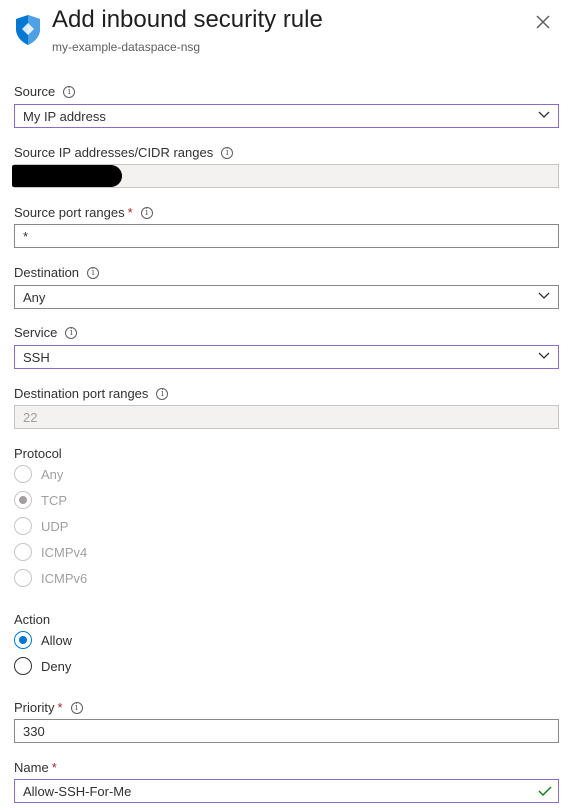 The image size is (569, 811). Describe the element at coordinates (32, 619) in the screenshot. I see `action-label: Action` at that location.